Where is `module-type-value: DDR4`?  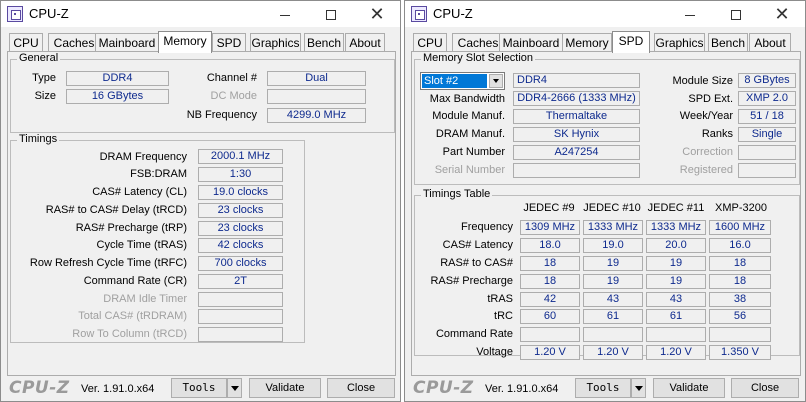
module-type-value: DDR4 is located at coordinates (576, 80).